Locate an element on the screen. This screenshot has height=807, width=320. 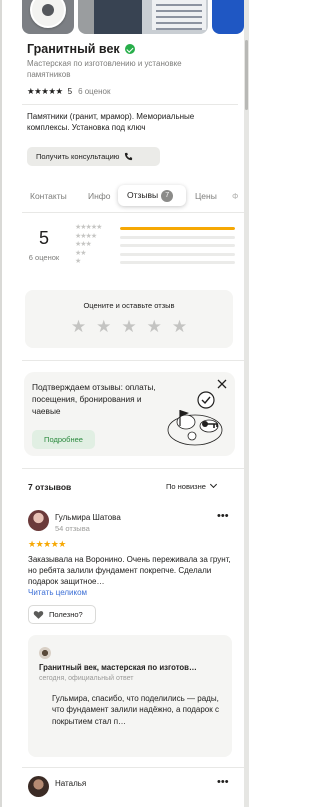
rate-star-3: ★ is located at coordinates (128, 327).